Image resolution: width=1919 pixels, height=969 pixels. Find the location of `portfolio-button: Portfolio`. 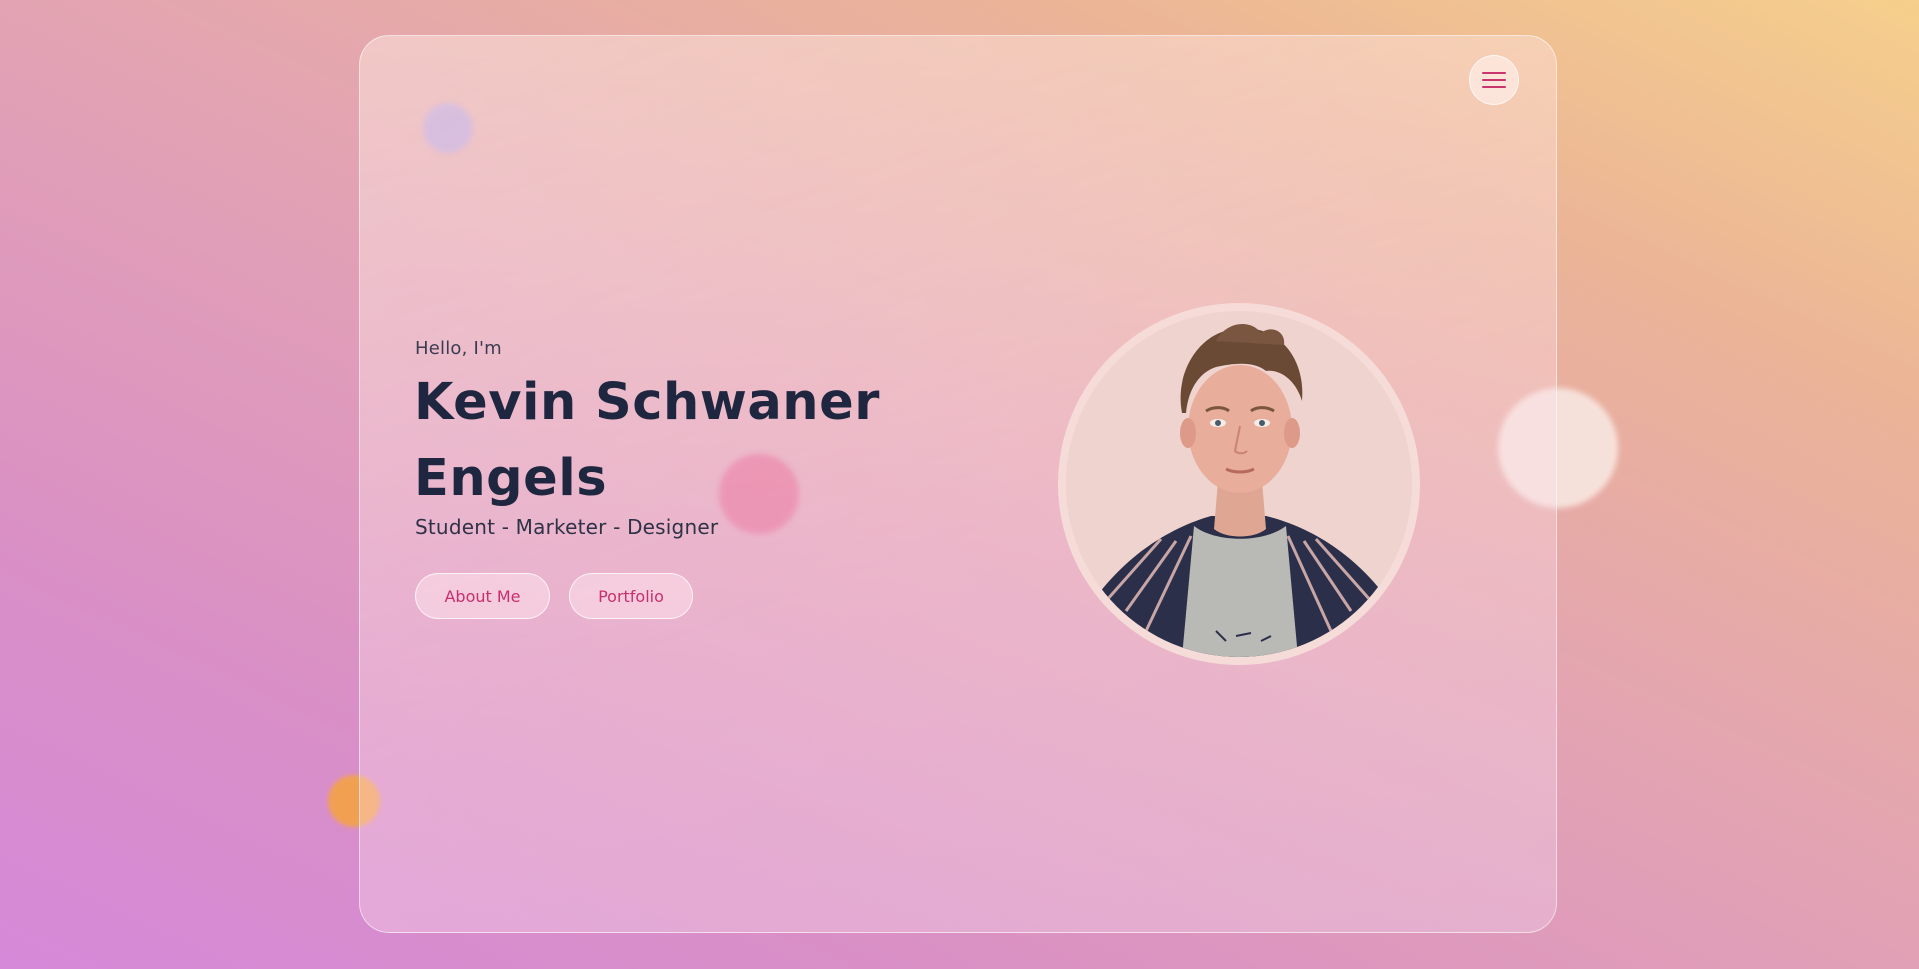

portfolio-button: Portfolio is located at coordinates (631, 596).